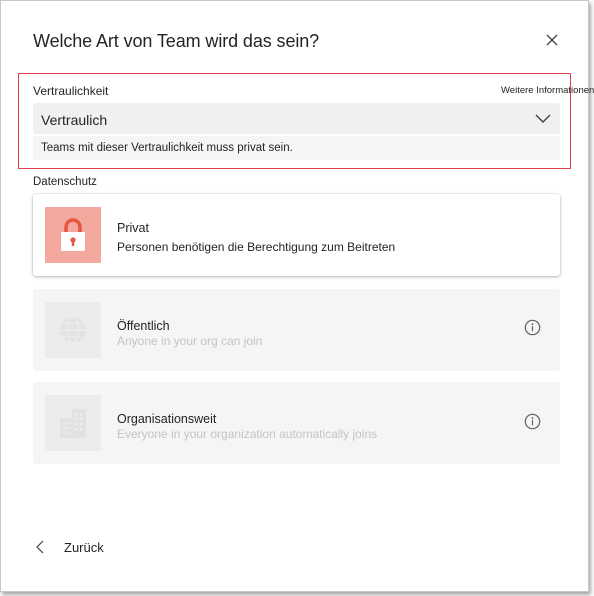 This screenshot has width=594, height=596. I want to click on option-title: Privat, so click(133, 228).